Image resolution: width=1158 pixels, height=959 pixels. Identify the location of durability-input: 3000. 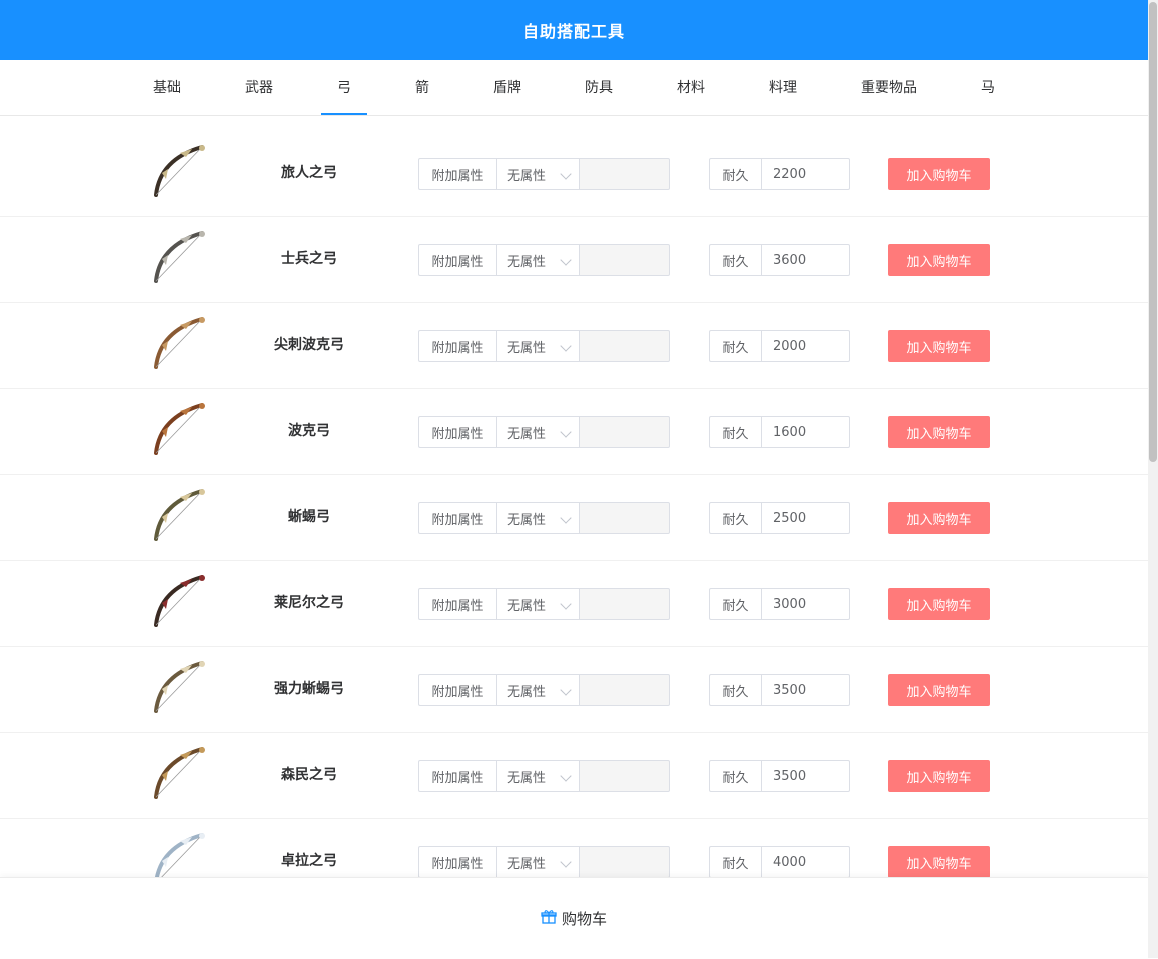
(805, 604).